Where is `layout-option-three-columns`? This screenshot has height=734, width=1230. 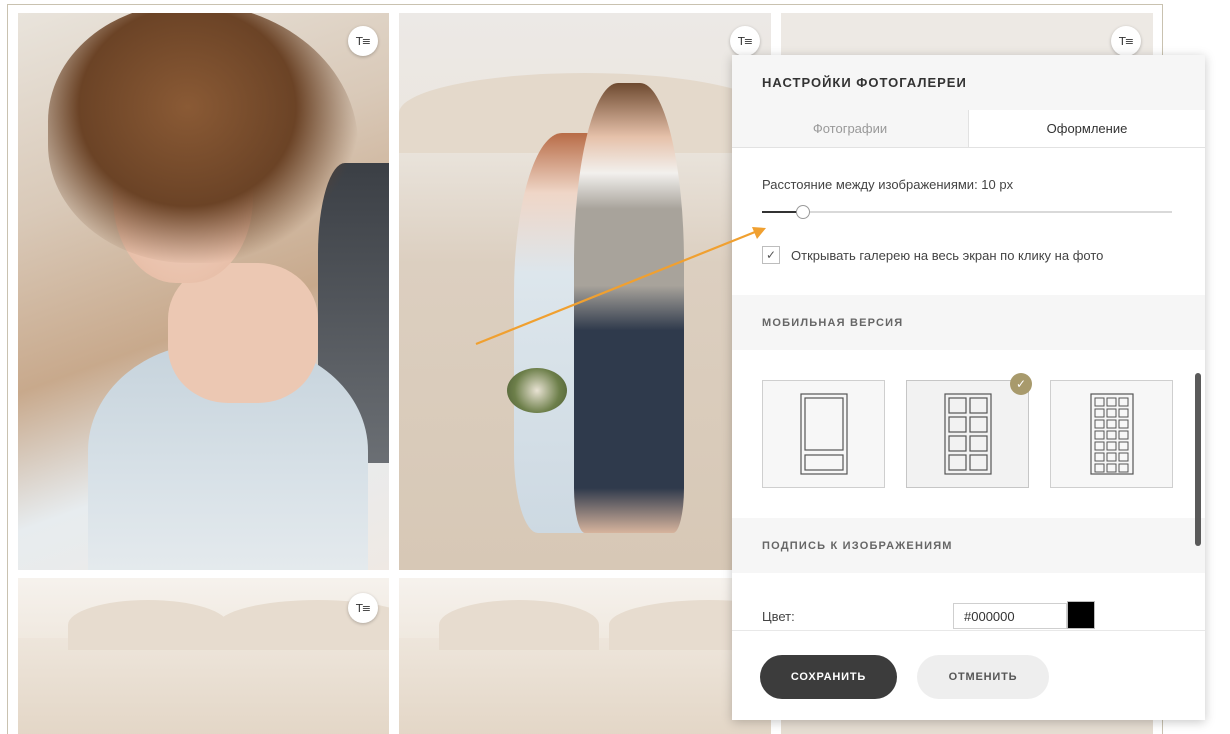 layout-option-three-columns is located at coordinates (1111, 434).